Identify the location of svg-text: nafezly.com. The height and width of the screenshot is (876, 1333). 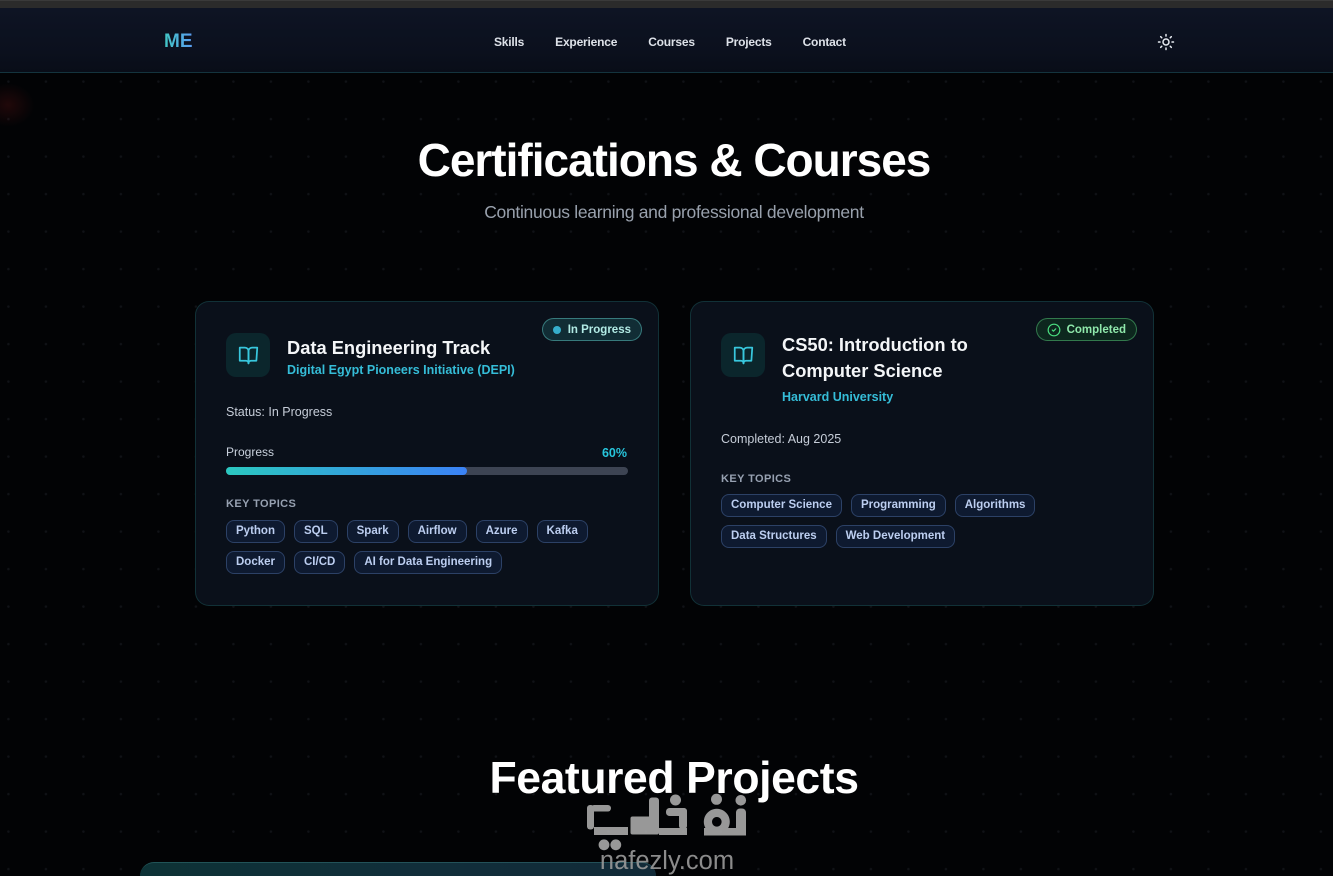
(667, 861).